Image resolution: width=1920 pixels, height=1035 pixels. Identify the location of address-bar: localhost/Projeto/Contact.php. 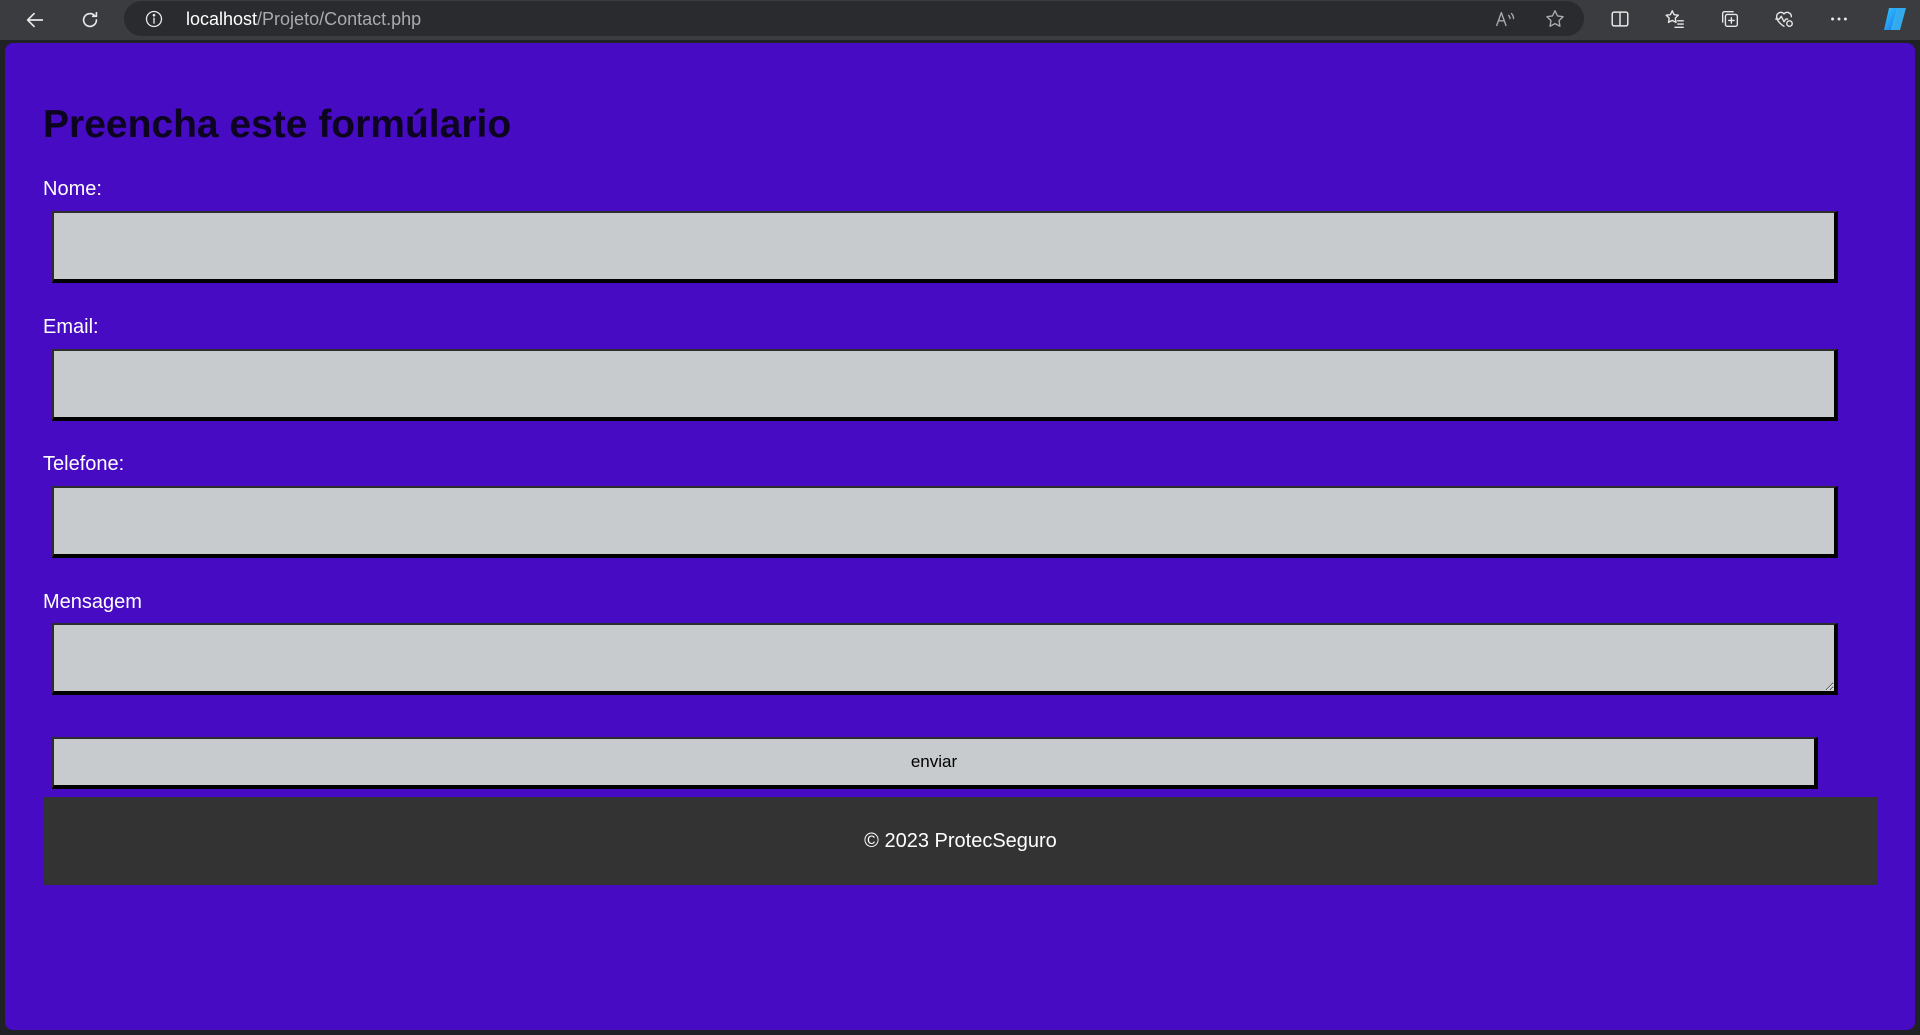
(854, 18).